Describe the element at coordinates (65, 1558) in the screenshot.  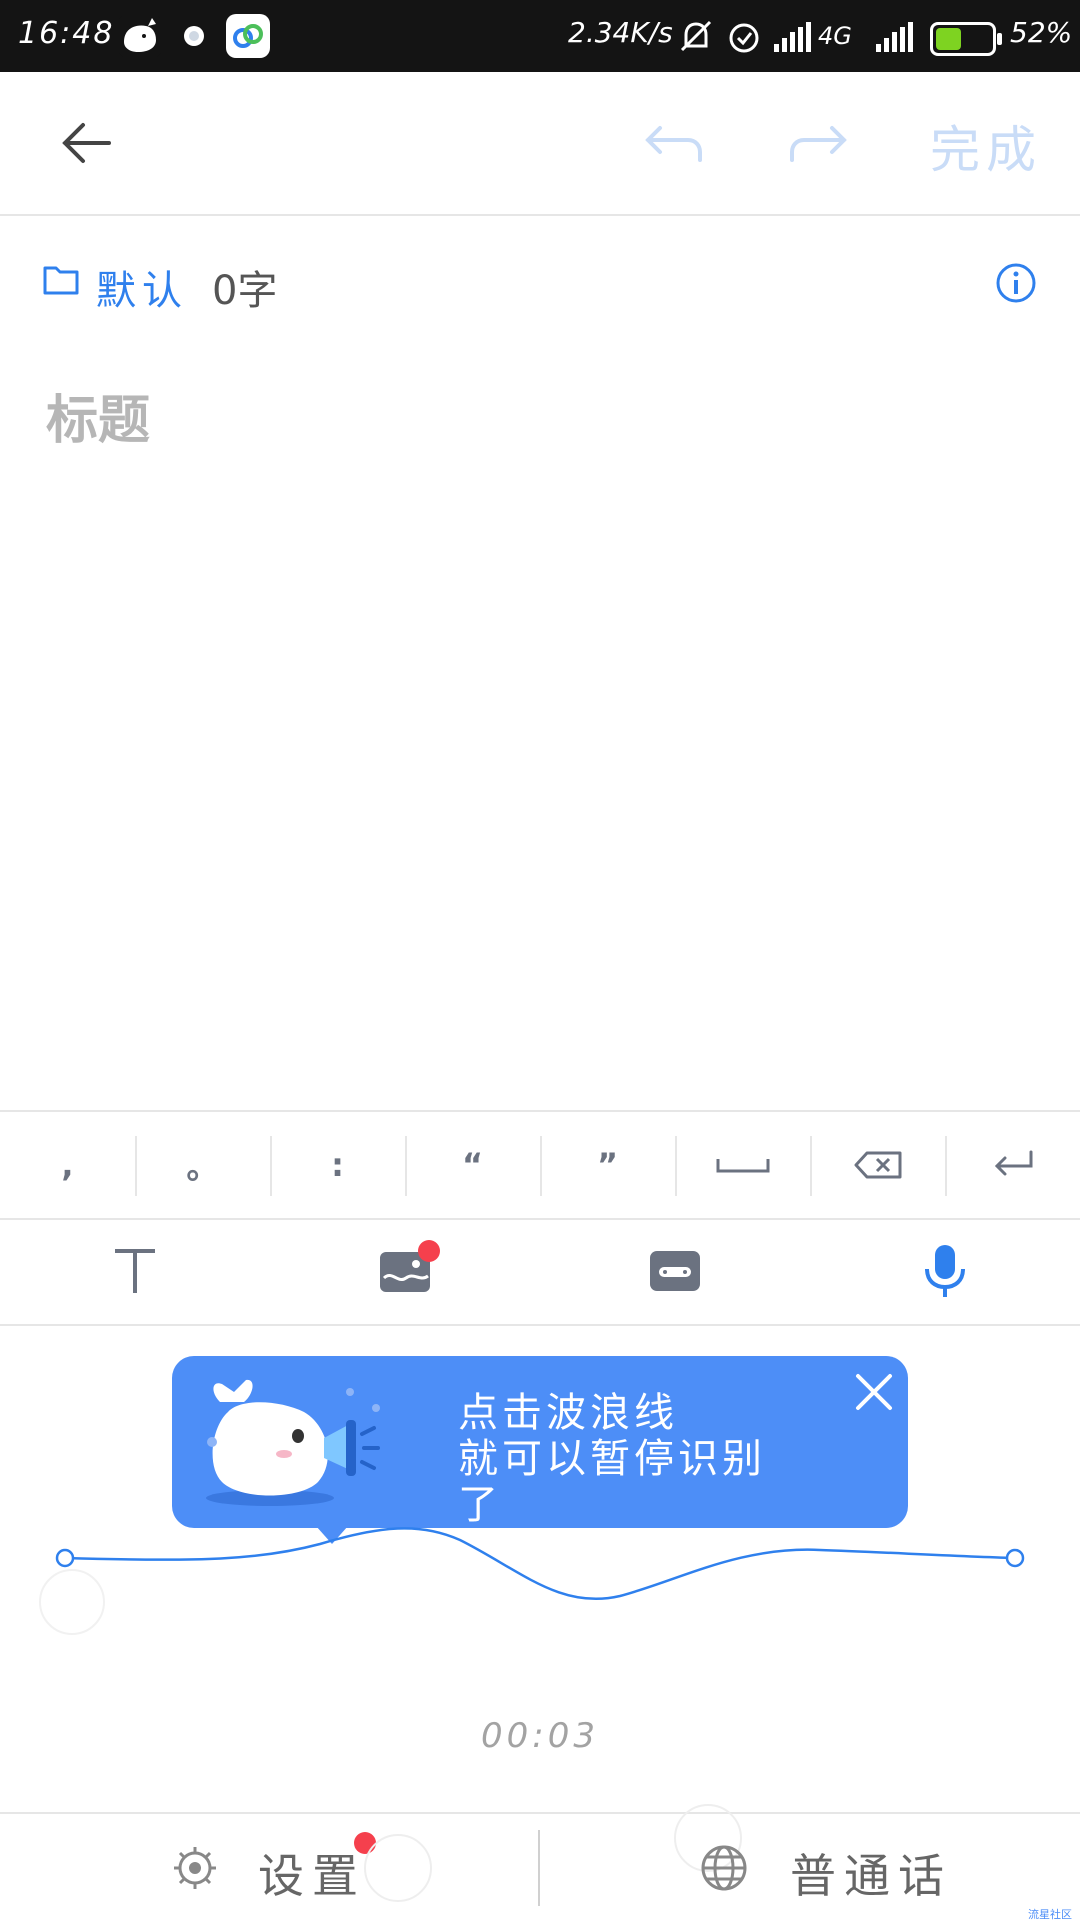
I see `waveform-start-handle` at that location.